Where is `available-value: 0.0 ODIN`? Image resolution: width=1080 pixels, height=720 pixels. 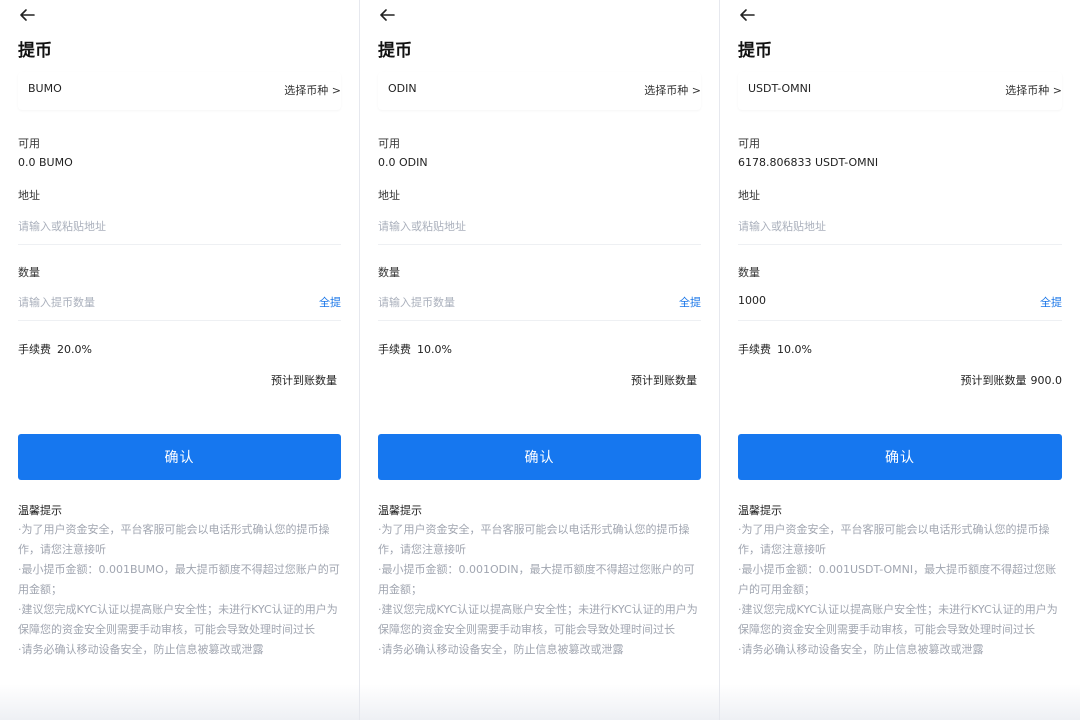
available-value: 0.0 ODIN is located at coordinates (403, 162).